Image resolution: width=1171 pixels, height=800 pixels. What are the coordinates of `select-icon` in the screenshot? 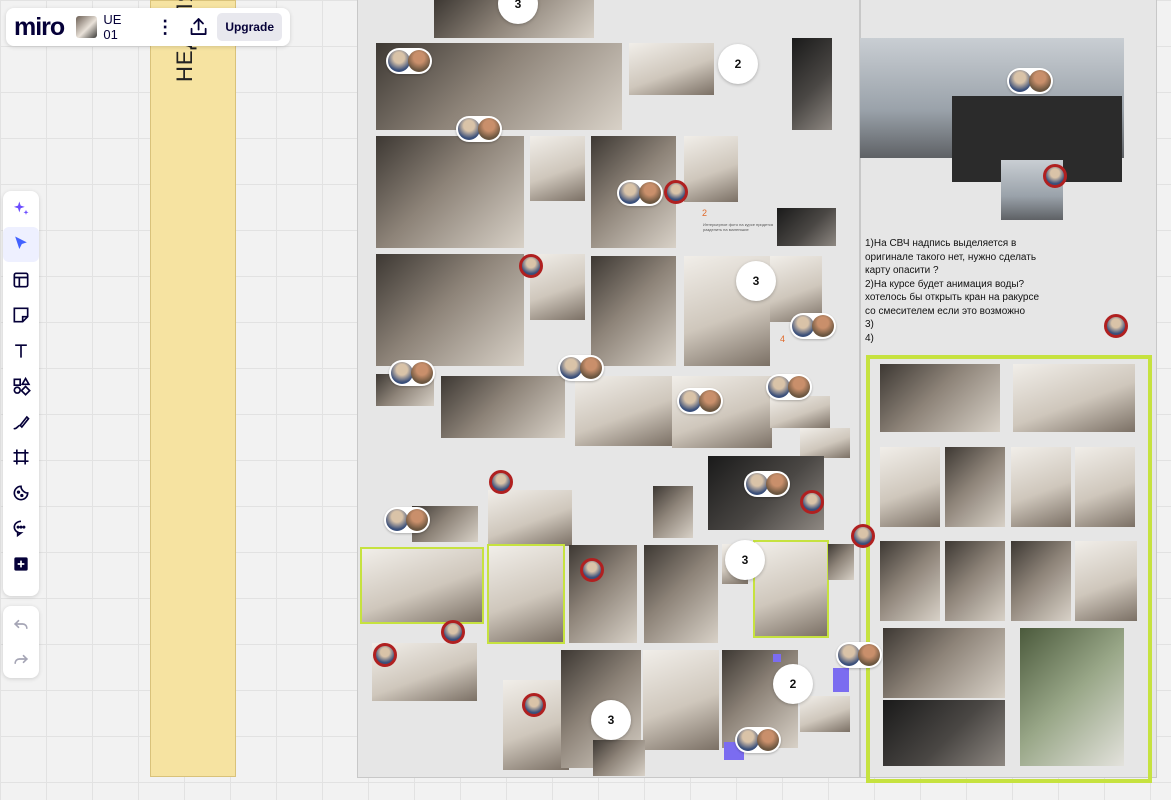 It's located at (21, 244).